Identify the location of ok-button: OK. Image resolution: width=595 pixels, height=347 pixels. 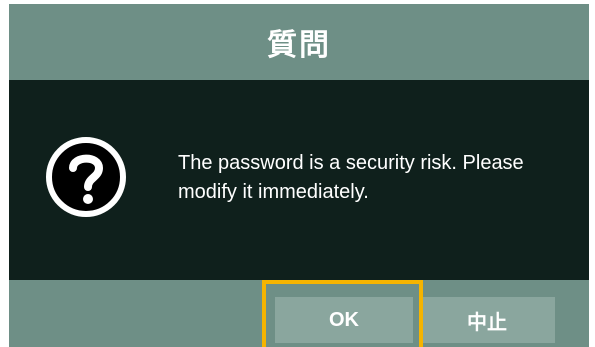
(344, 320).